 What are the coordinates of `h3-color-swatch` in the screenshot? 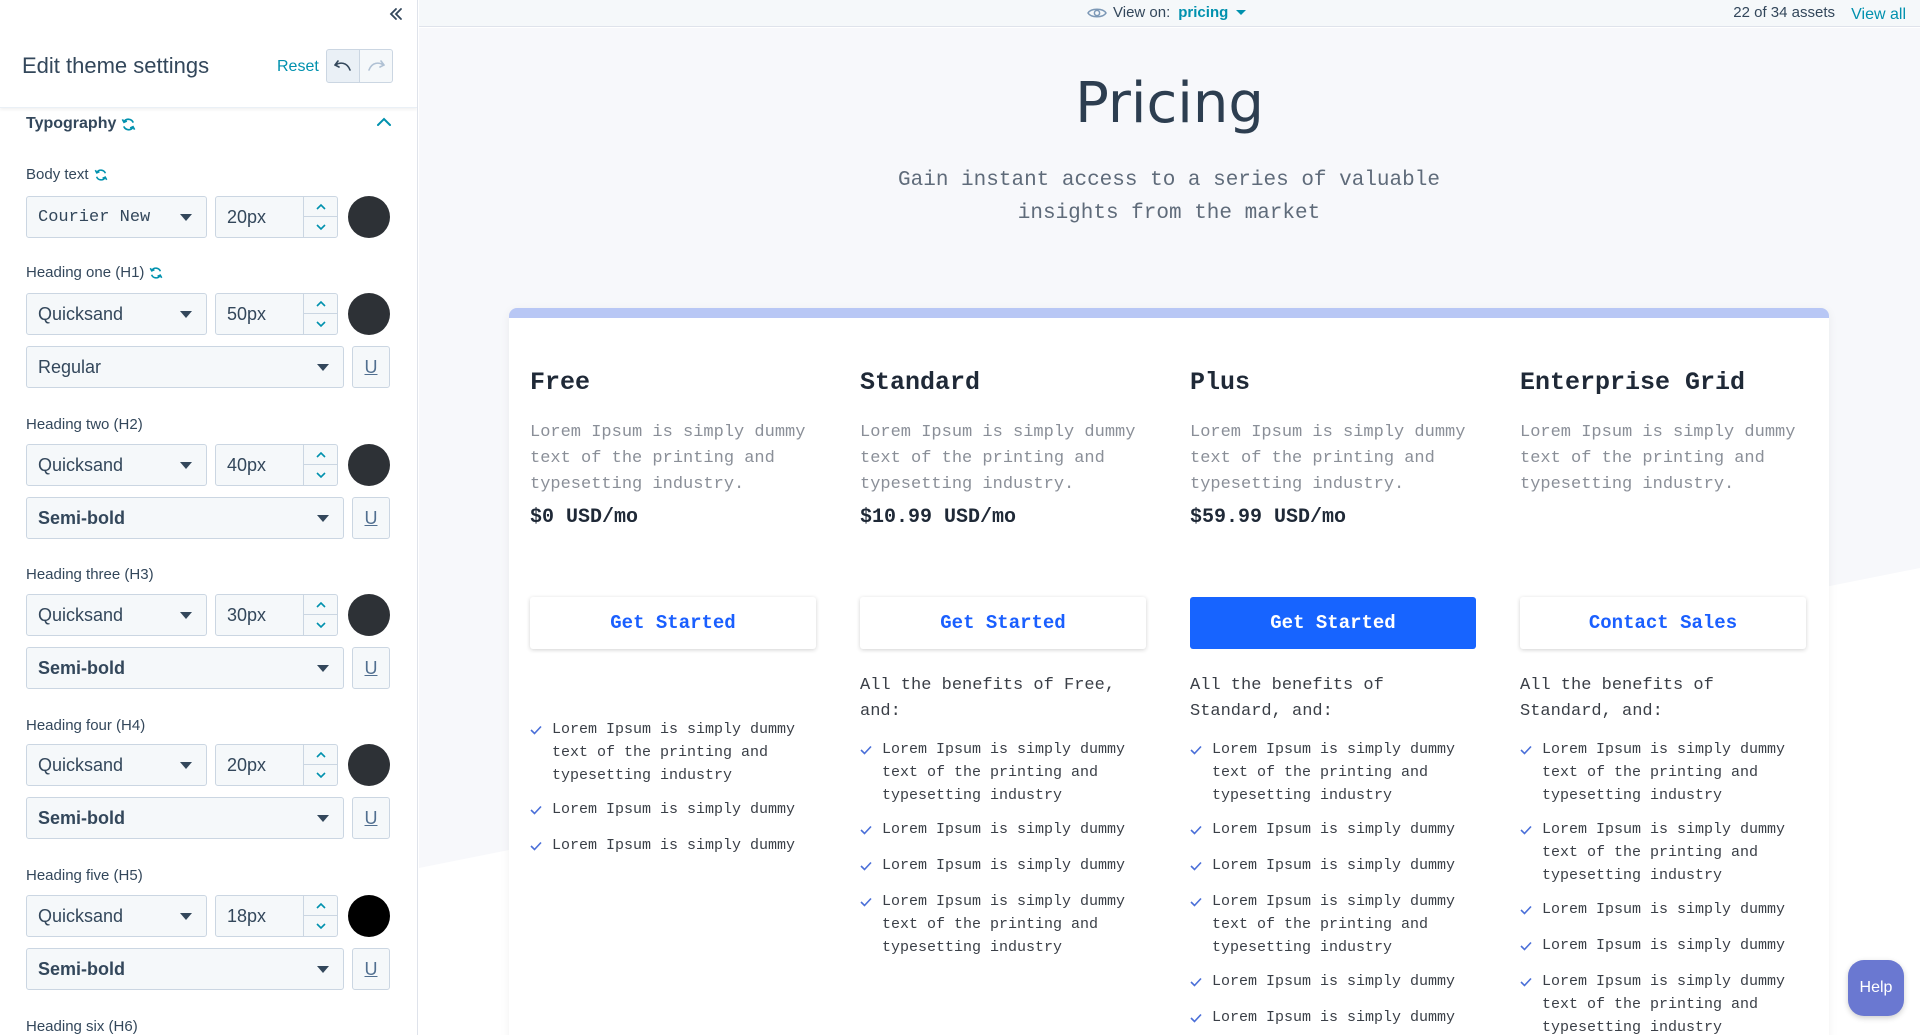 It's located at (369, 615).